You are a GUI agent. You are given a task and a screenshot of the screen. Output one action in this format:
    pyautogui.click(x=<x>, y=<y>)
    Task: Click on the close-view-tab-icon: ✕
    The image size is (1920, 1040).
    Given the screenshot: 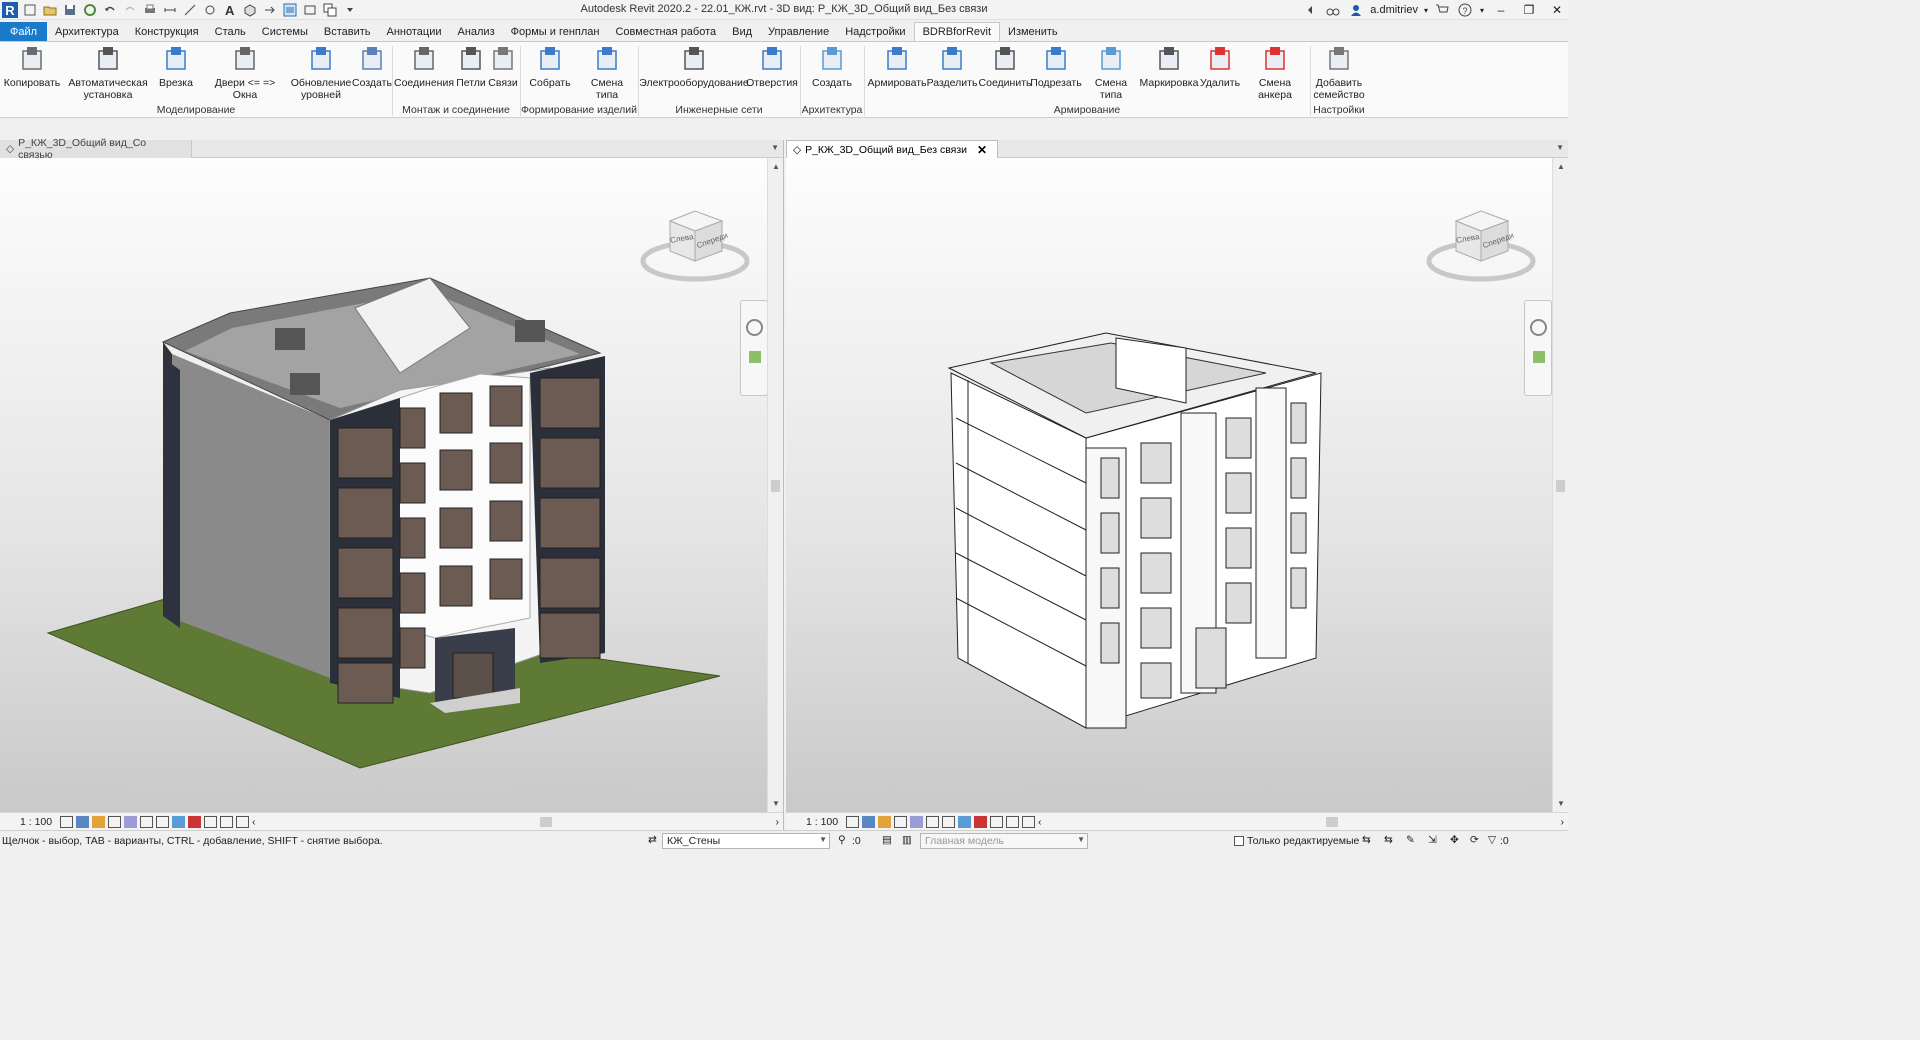 What is the action you would take?
    pyautogui.click(x=982, y=150)
    